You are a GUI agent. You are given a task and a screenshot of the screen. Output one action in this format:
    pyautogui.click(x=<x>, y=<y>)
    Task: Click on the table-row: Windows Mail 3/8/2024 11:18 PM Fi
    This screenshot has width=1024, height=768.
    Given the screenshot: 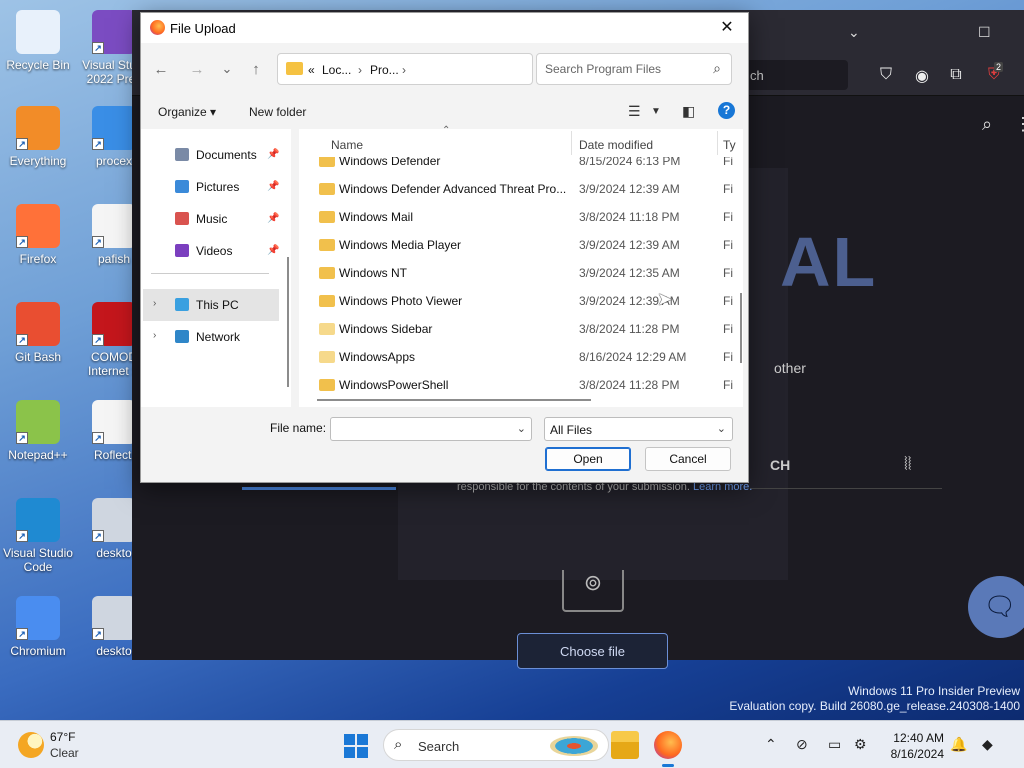 What is the action you would take?
    pyautogui.click(x=519, y=217)
    